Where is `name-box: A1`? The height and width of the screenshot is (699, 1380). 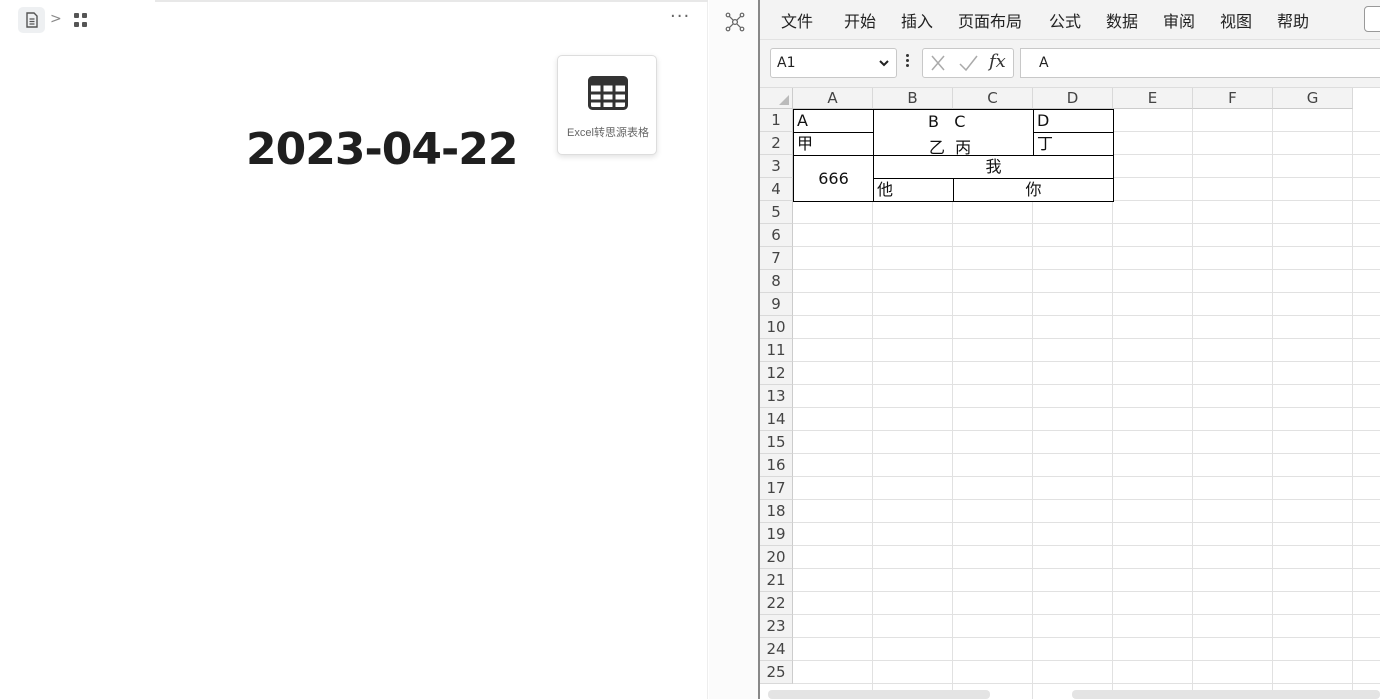
name-box: A1 is located at coordinates (833, 63).